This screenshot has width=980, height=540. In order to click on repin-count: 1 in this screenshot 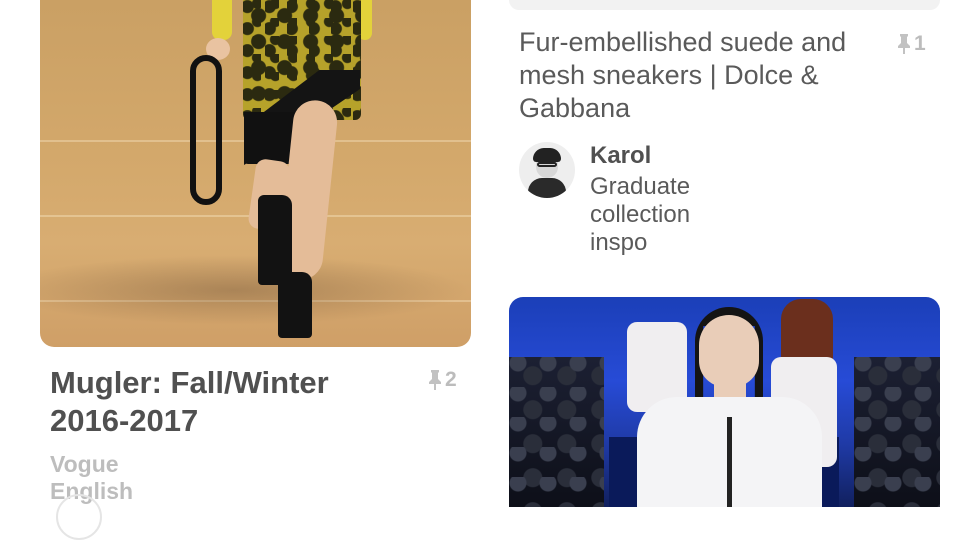, I will do `click(911, 44)`.